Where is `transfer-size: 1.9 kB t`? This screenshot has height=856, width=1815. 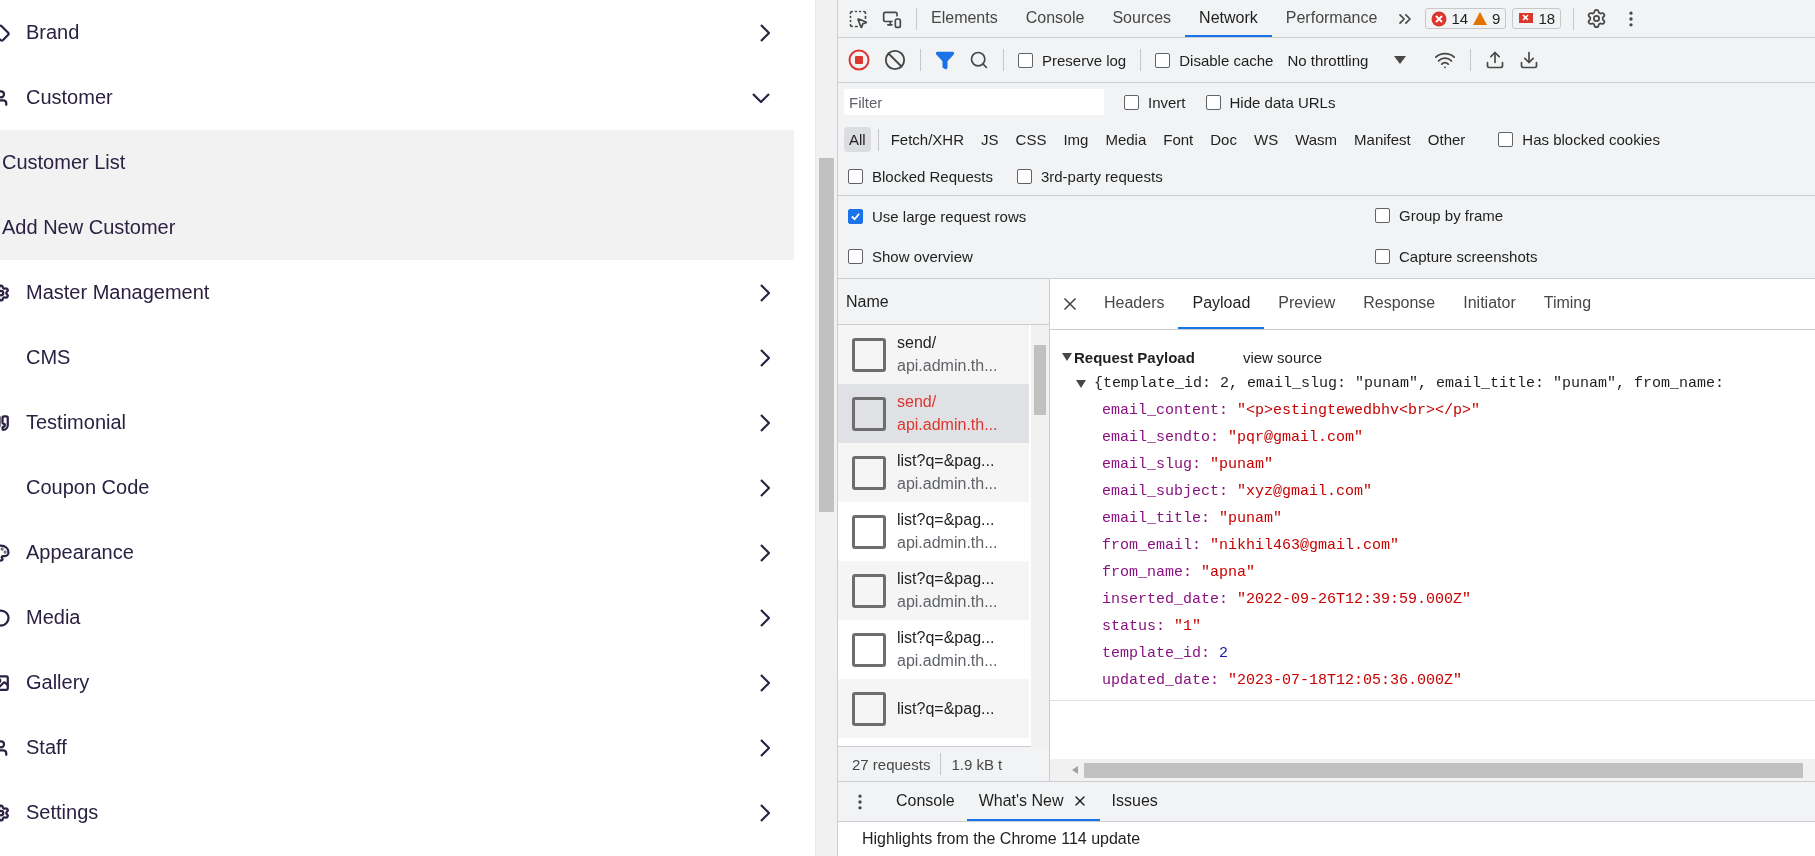 transfer-size: 1.9 kB t is located at coordinates (977, 764).